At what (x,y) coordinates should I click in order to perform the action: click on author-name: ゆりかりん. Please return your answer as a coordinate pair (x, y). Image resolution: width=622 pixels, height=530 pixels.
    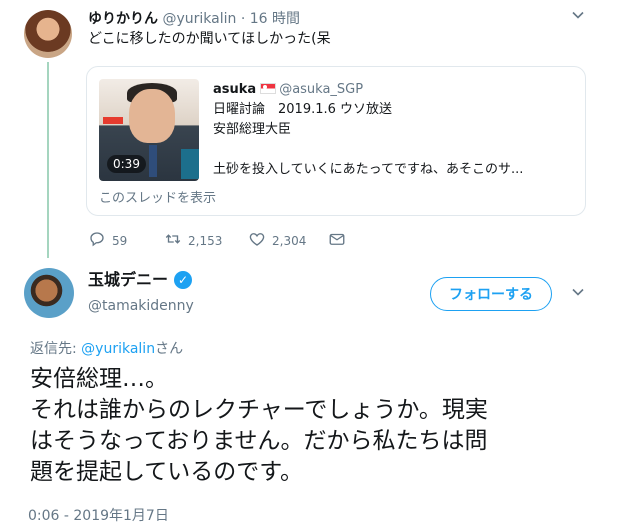
    Looking at the image, I should click on (123, 19).